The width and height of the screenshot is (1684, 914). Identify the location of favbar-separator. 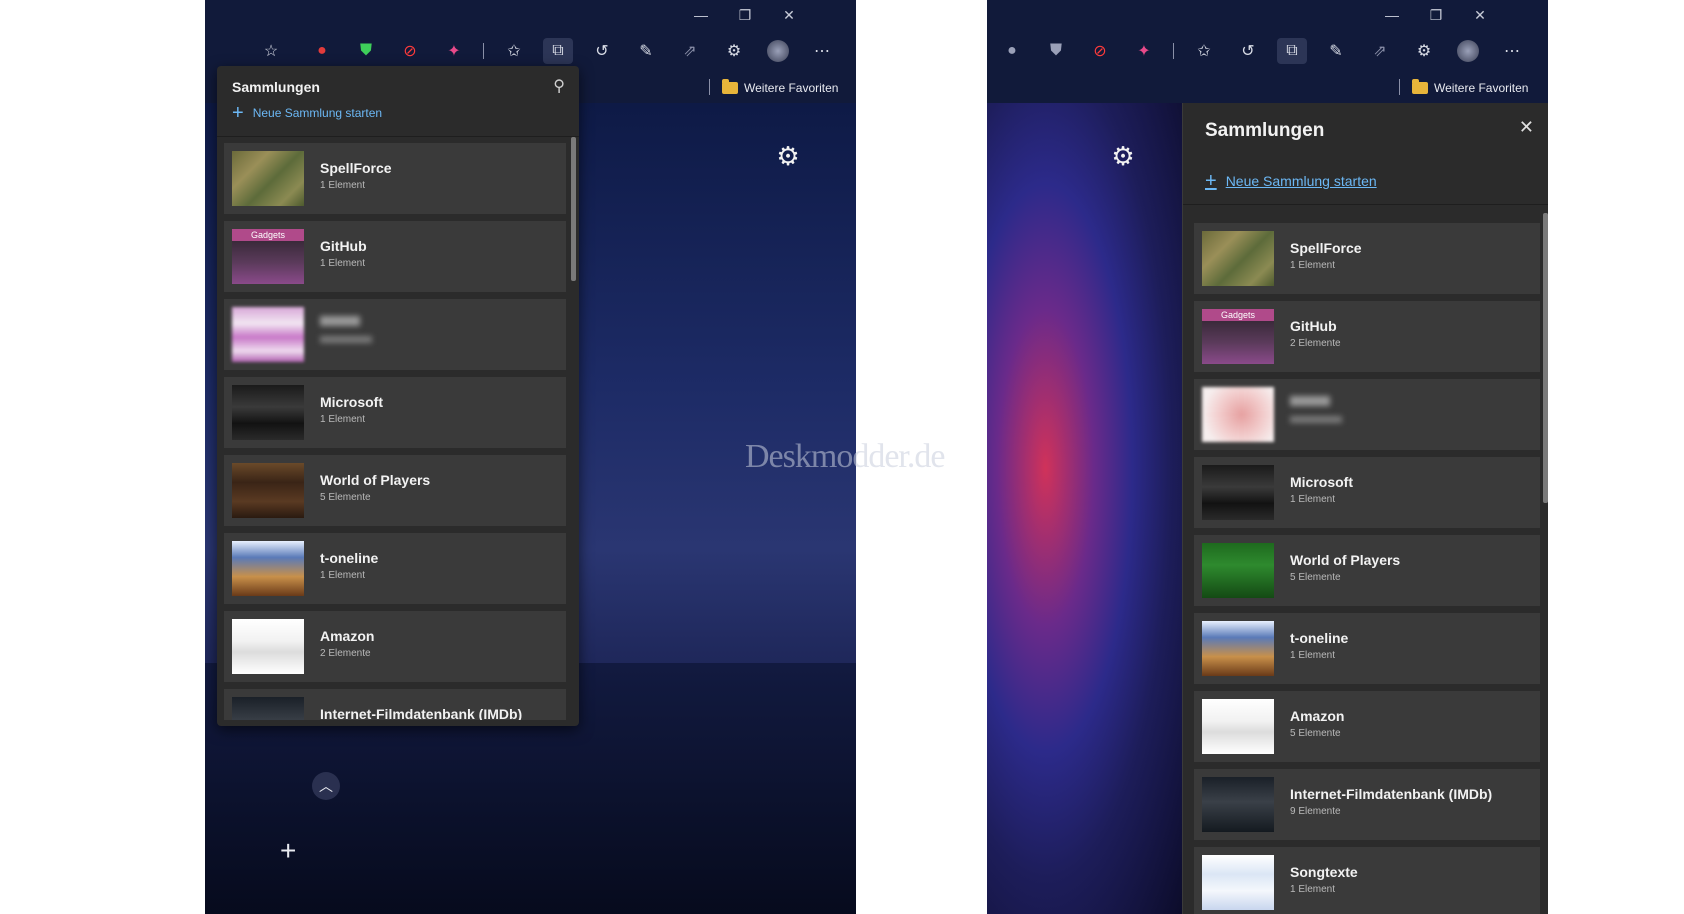
(1399, 87).